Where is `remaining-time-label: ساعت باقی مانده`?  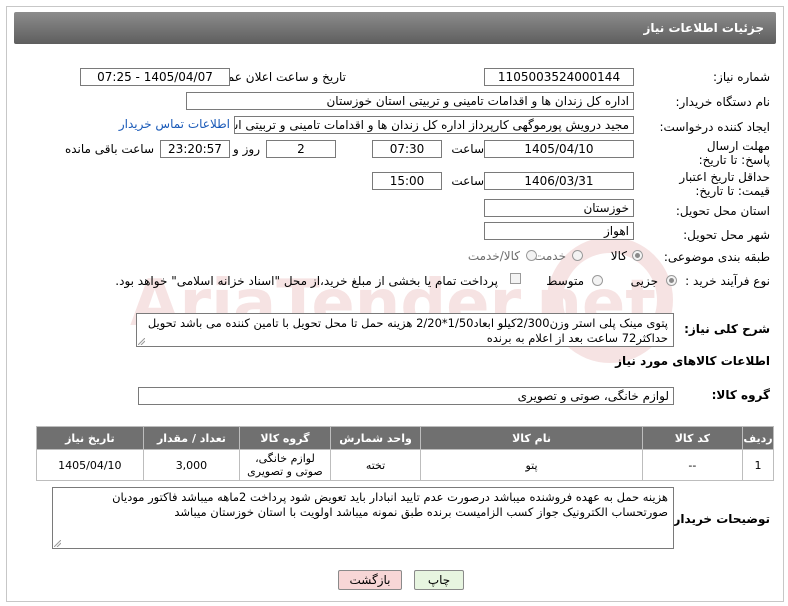 remaining-time-label: ساعت باقی مانده is located at coordinates (109, 149).